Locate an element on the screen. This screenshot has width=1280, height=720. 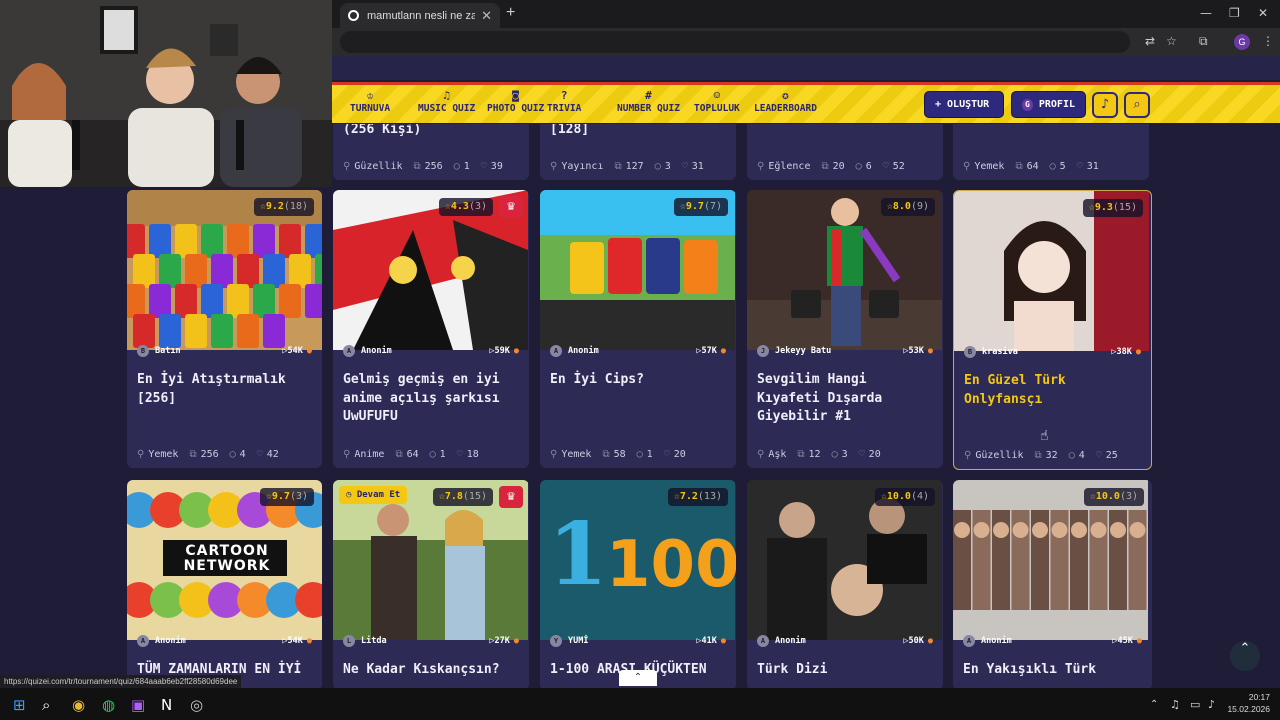
scroll-to-top-button: ⌃ is located at coordinates (1245, 656).